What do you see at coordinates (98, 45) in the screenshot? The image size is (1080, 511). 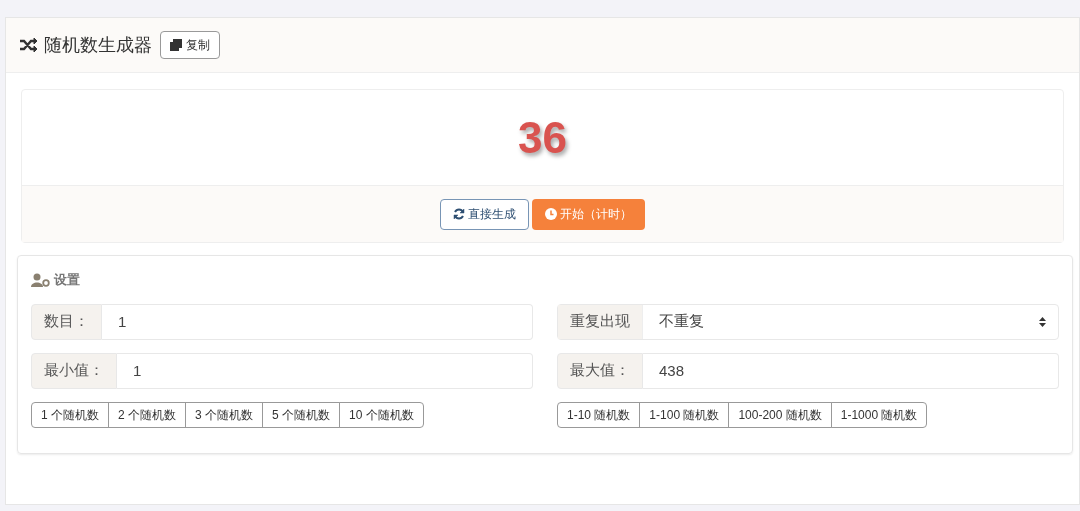 I see `page-title: 随机数生成器` at bounding box center [98, 45].